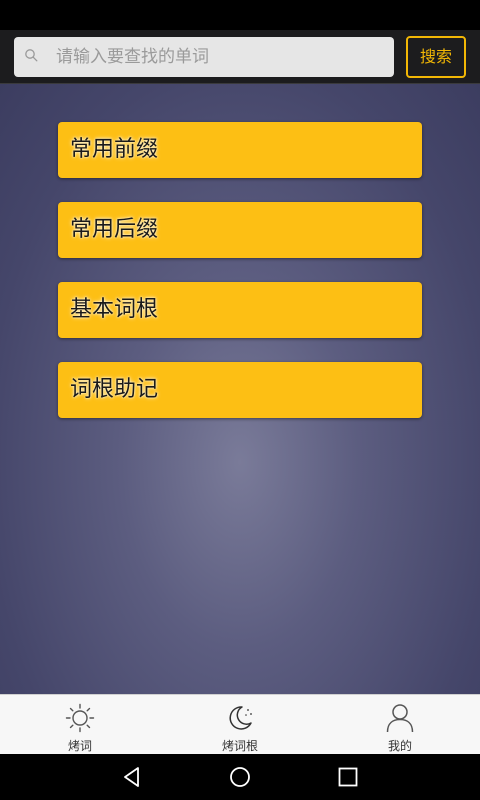  Describe the element at coordinates (240, 150) in the screenshot. I see `menu-item-common-prefixes: 常用前缀` at that location.